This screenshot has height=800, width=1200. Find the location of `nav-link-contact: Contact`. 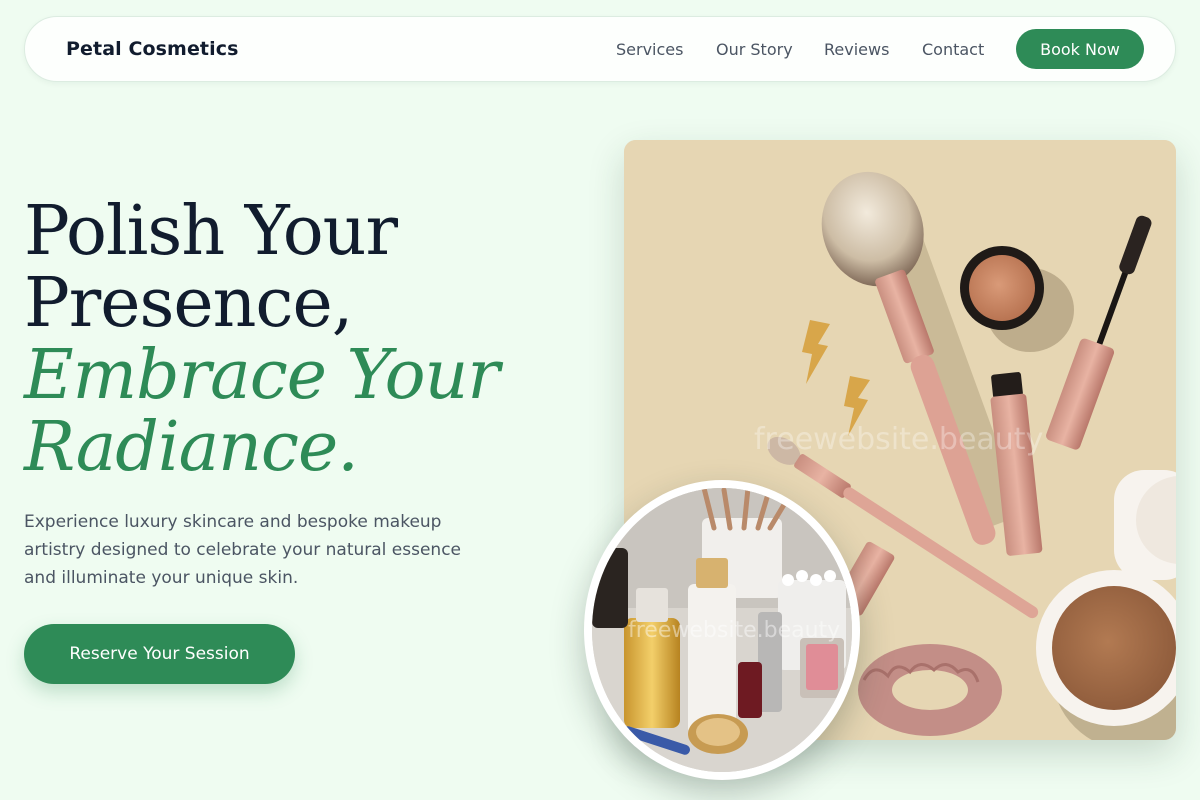

nav-link-contact: Contact is located at coordinates (953, 49).